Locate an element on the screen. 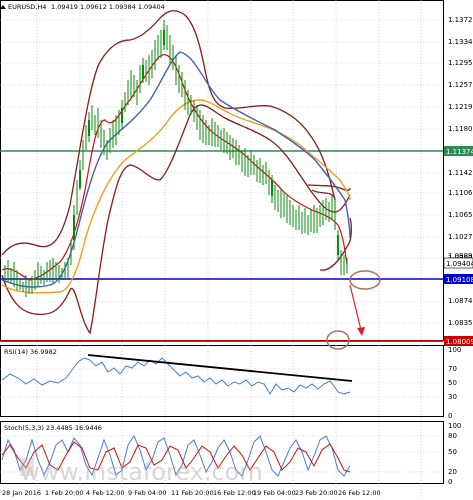 The height and width of the screenshot is (500, 473). rsi-axis-label: 70 is located at coordinates (452, 369).